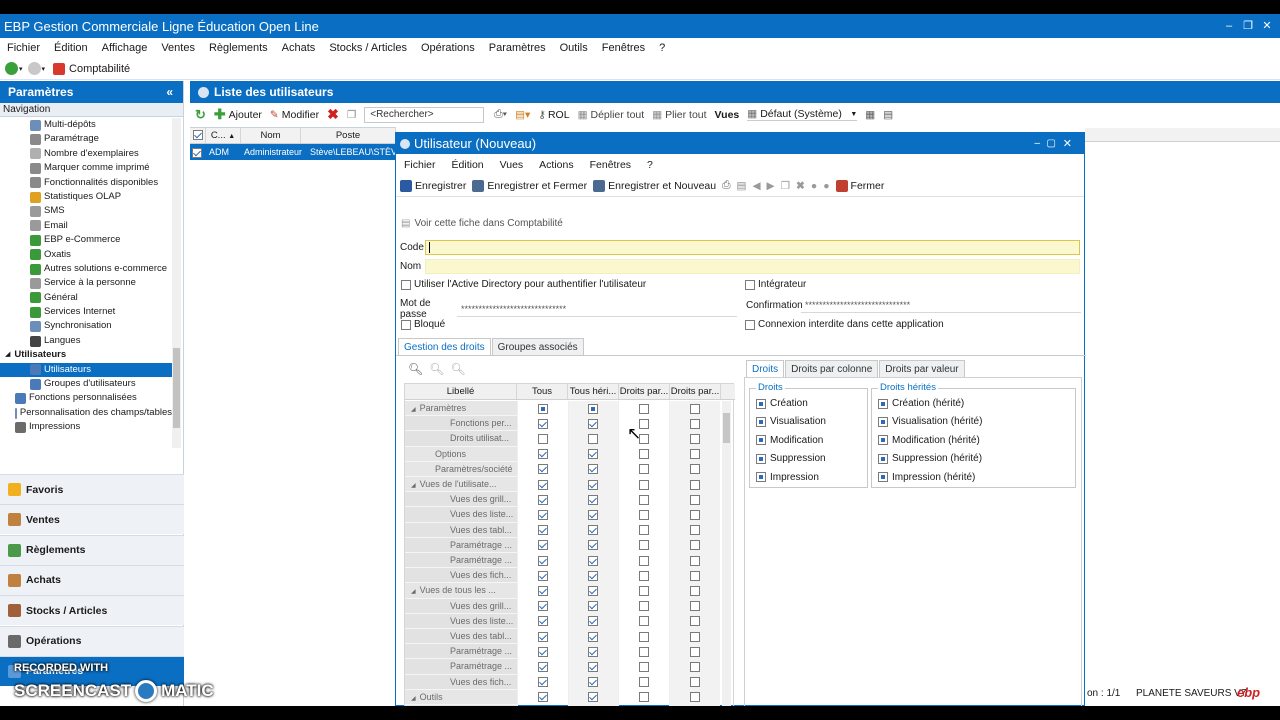  What do you see at coordinates (294, 115) in the screenshot?
I see `edit-button: ✎ Modifier` at bounding box center [294, 115].